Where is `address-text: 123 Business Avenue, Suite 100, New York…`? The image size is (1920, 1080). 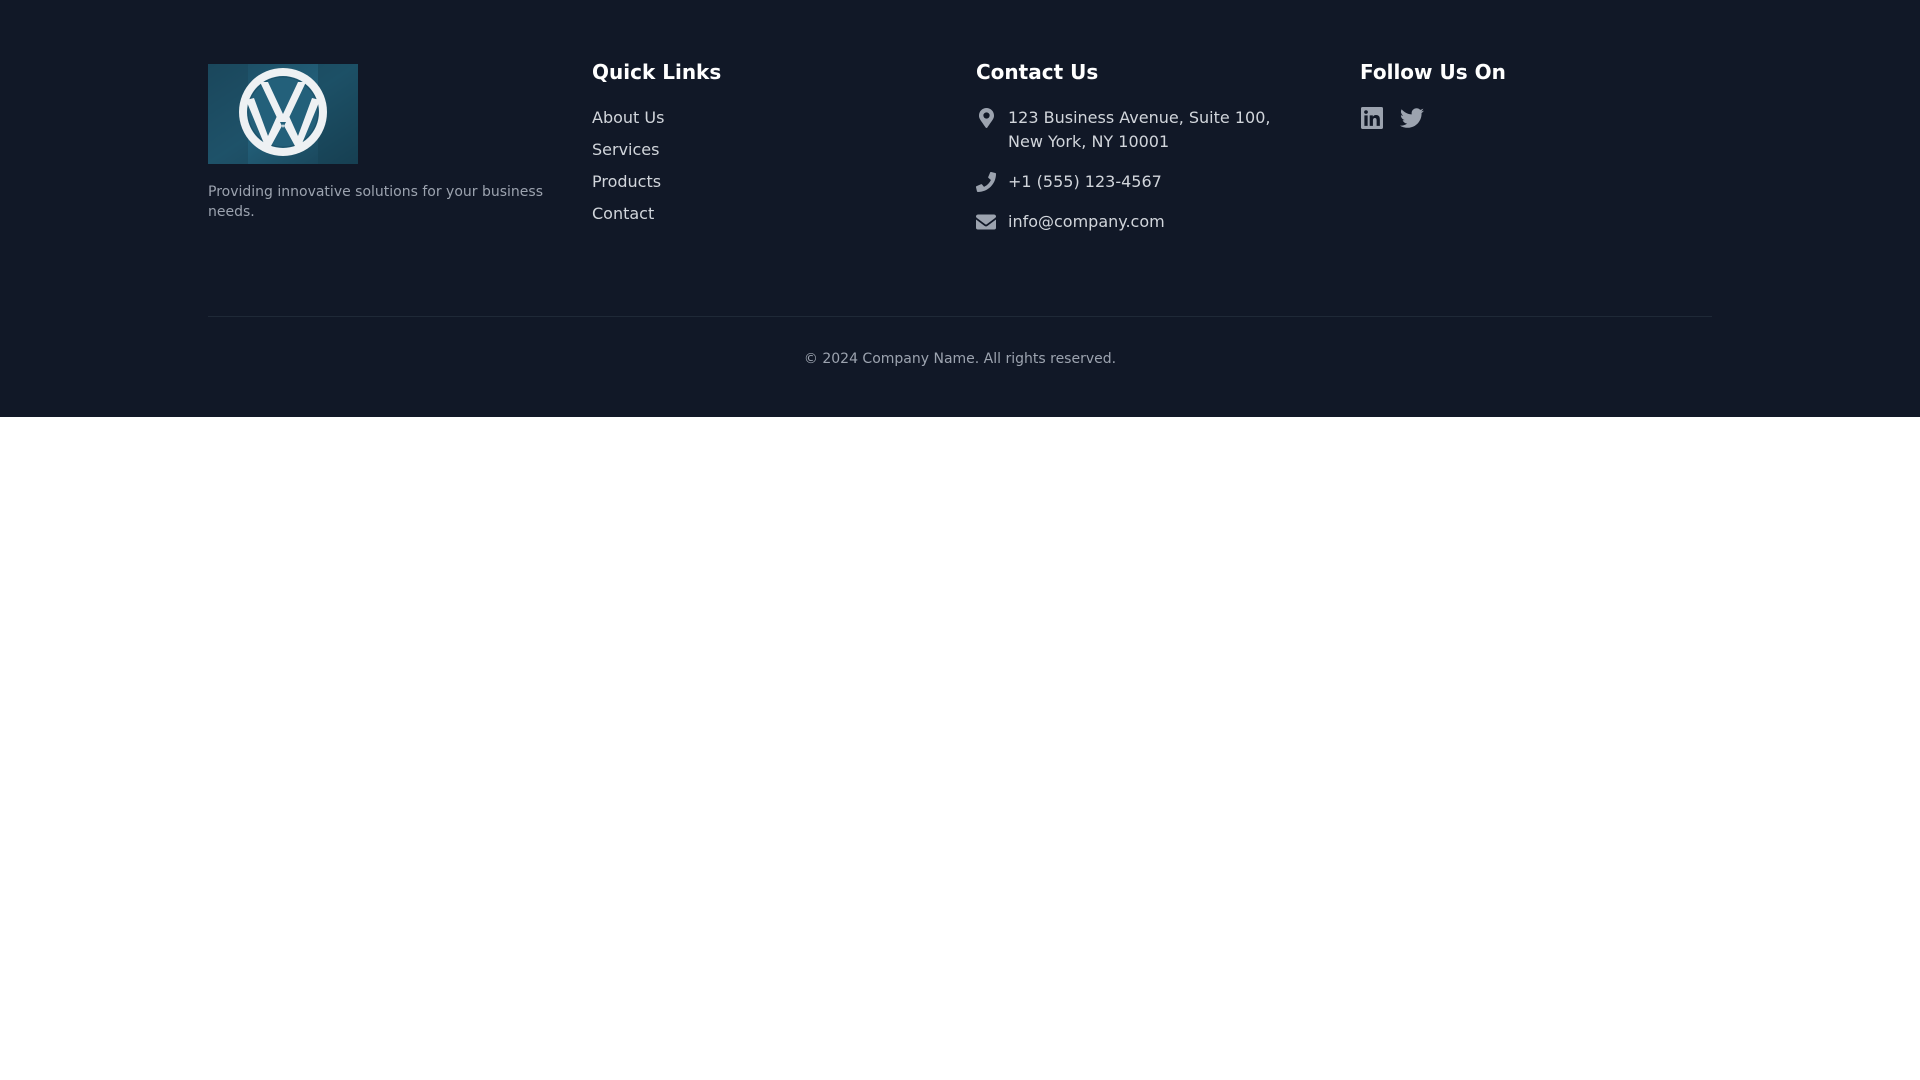
address-text: 123 Business Avenue, Suite 100, New York… is located at coordinates (1143, 130).